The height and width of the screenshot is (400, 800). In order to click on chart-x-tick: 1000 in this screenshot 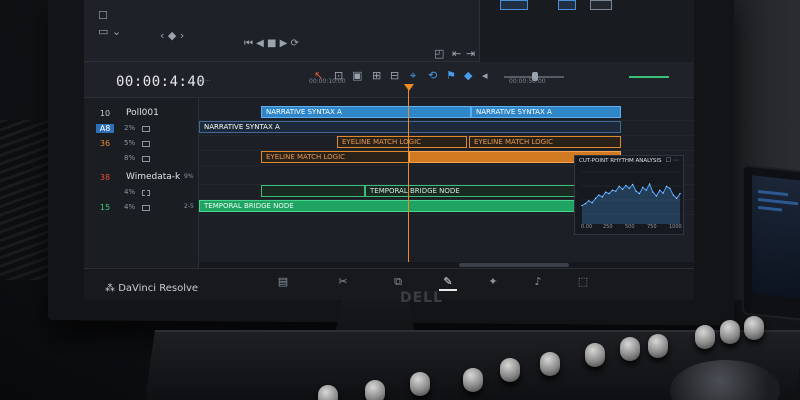, I will do `click(675, 227)`.